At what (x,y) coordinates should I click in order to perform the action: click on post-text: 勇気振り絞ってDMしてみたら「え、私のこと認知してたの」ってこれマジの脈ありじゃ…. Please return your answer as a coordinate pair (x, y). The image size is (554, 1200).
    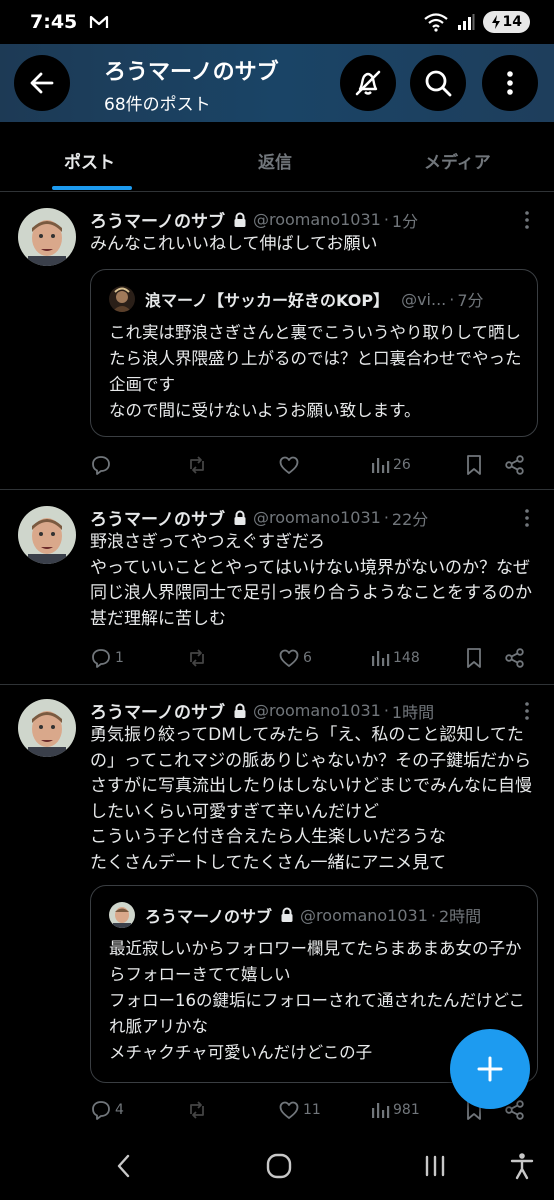
    Looking at the image, I should click on (311, 799).